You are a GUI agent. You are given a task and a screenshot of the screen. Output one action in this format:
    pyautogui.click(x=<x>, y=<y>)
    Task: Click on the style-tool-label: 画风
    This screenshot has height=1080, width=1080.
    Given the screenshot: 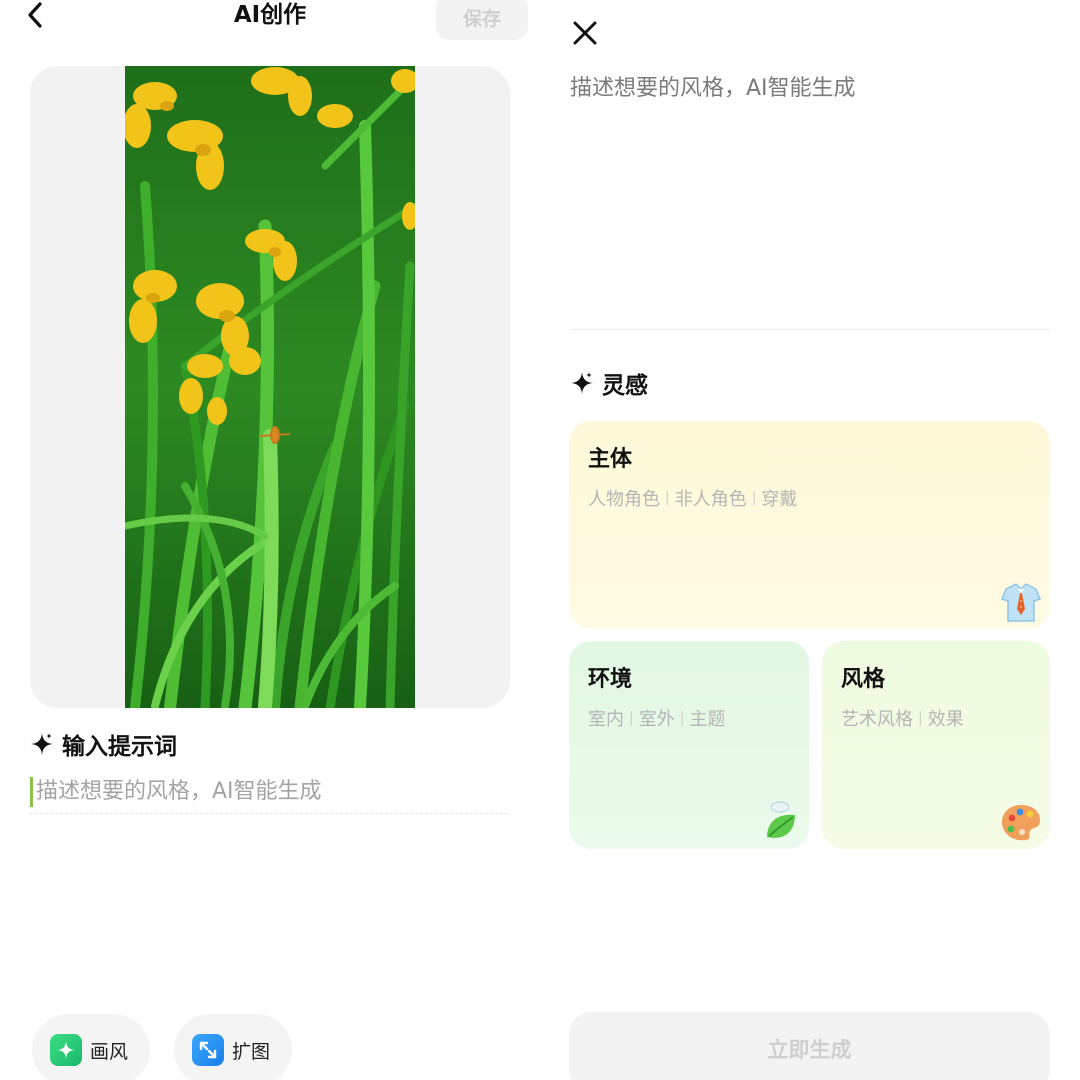 What is the action you would take?
    pyautogui.click(x=109, y=1051)
    